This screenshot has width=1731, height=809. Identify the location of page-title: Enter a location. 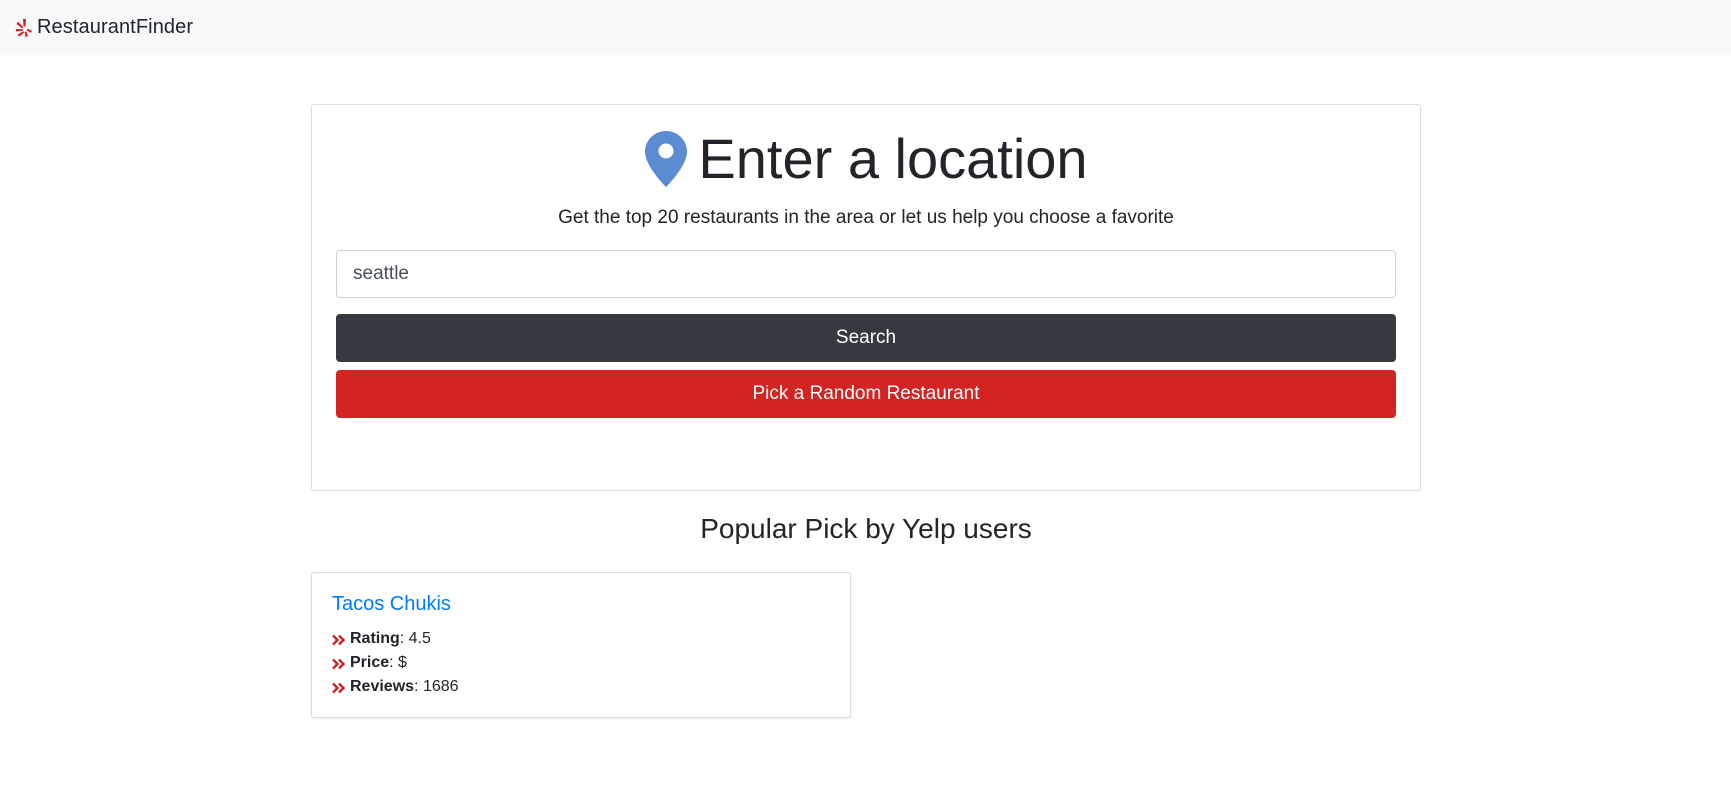
(893, 158).